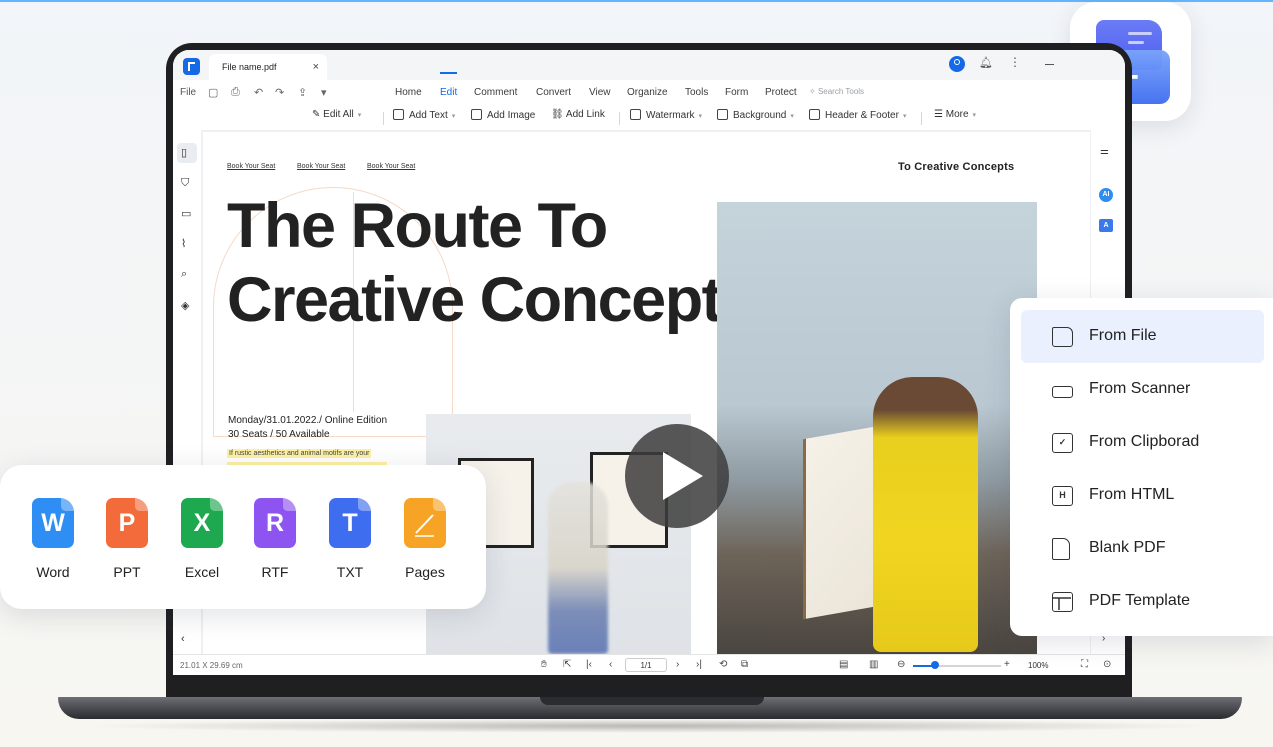 Image resolution: width=1273 pixels, height=747 pixels. Describe the element at coordinates (1038, 665) in the screenshot. I see `zoom-level: 100%` at that location.